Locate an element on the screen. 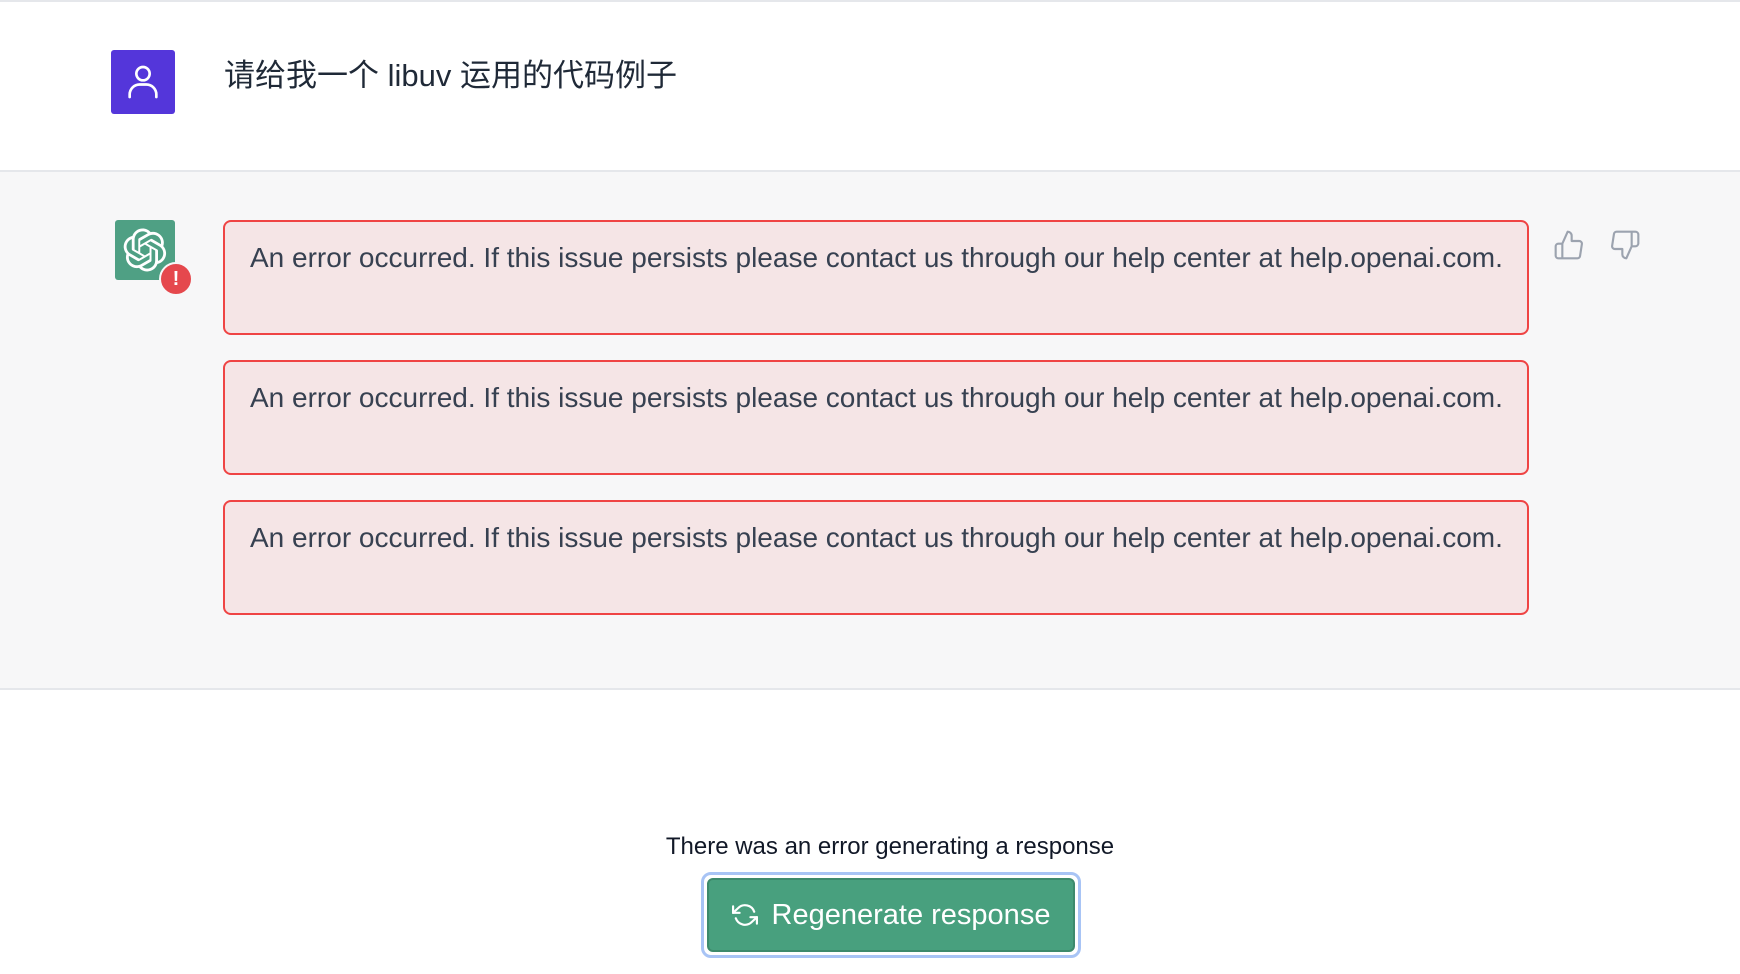  thumbs-up-button is located at coordinates (1569, 245).